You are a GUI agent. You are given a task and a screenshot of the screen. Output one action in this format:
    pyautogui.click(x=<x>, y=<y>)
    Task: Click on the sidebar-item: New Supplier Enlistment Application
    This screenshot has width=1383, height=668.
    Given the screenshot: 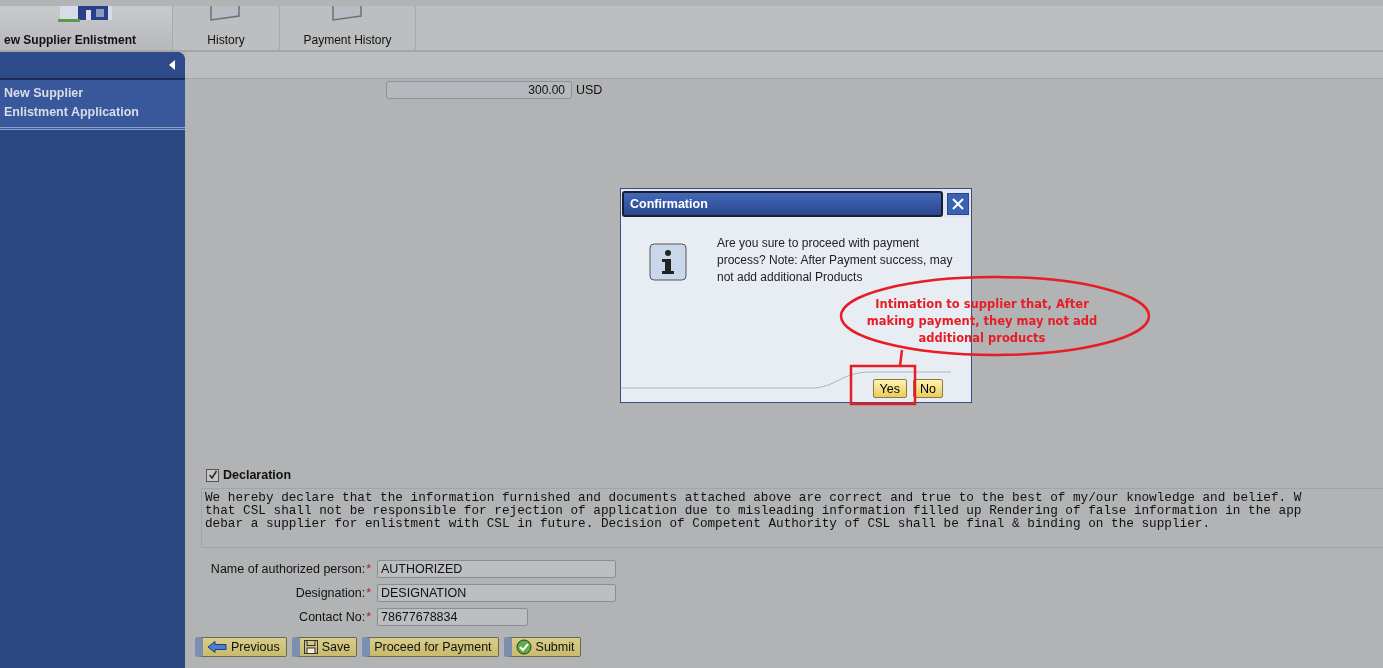 What is the action you would take?
    pyautogui.click(x=92, y=105)
    